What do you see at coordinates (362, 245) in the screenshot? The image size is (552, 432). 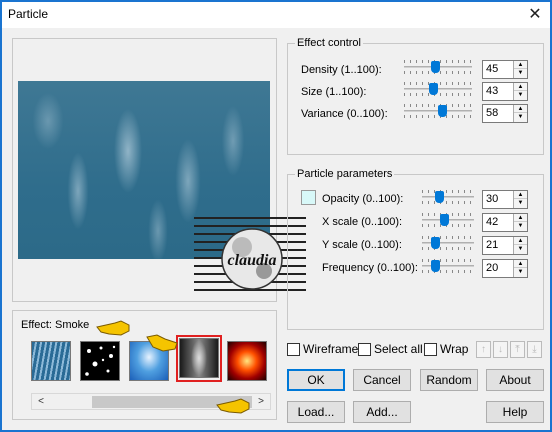 I see `y-scale-label: Y scale (0..100):` at bounding box center [362, 245].